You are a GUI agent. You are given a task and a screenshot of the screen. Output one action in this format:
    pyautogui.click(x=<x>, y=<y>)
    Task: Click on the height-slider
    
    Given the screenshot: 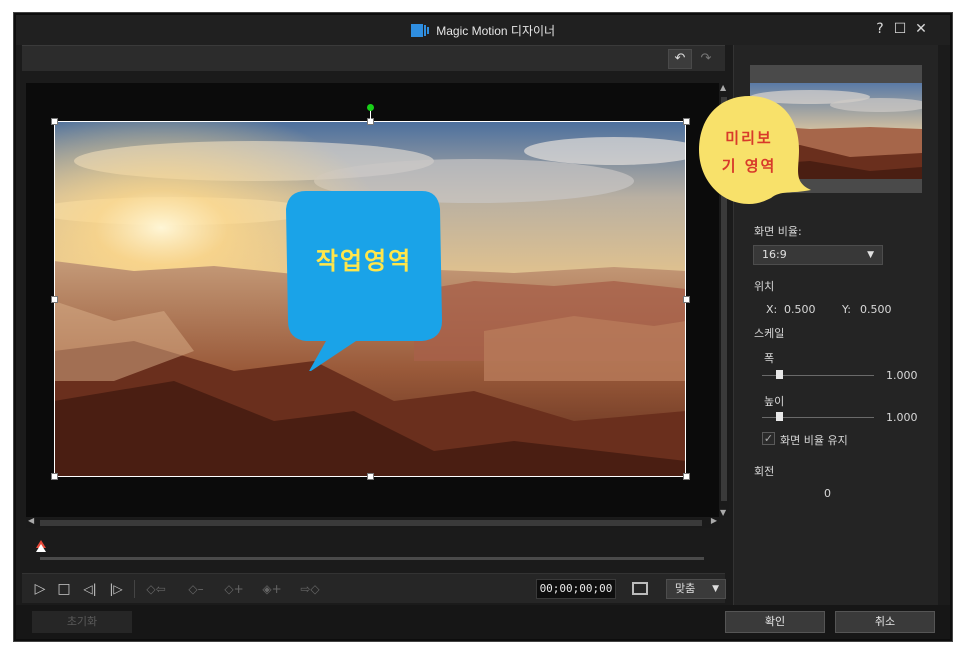 What is the action you would take?
    pyautogui.click(x=818, y=416)
    